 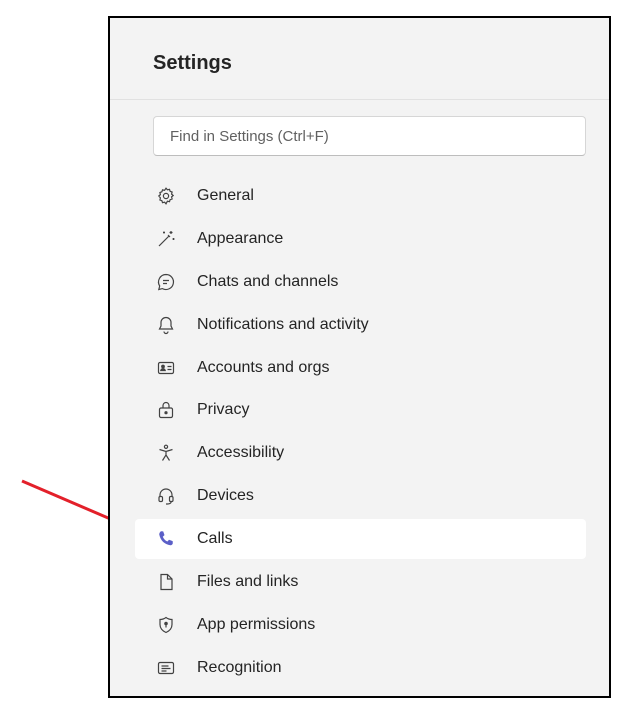 What do you see at coordinates (360, 539) in the screenshot?
I see `menu-item-calls: Calls` at bounding box center [360, 539].